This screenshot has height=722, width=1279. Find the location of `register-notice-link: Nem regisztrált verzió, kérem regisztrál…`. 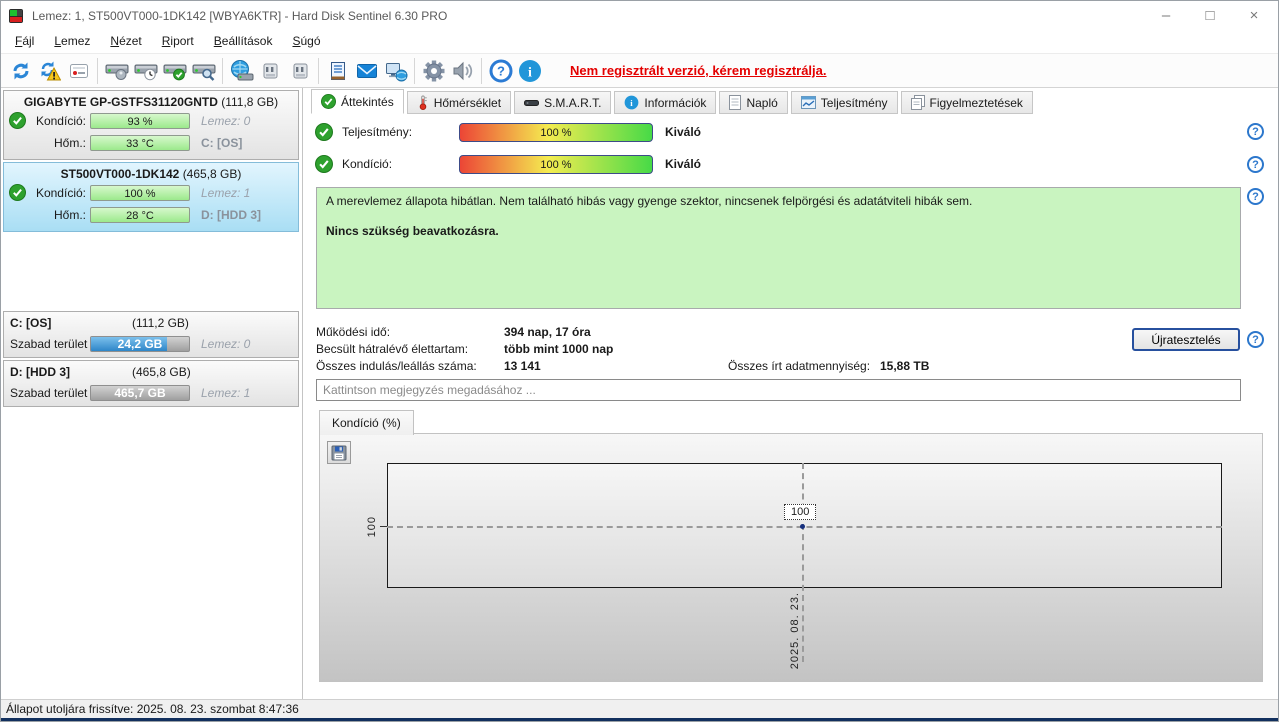

register-notice-link: Nem regisztrált verzió, kérem regisztrál… is located at coordinates (698, 70).